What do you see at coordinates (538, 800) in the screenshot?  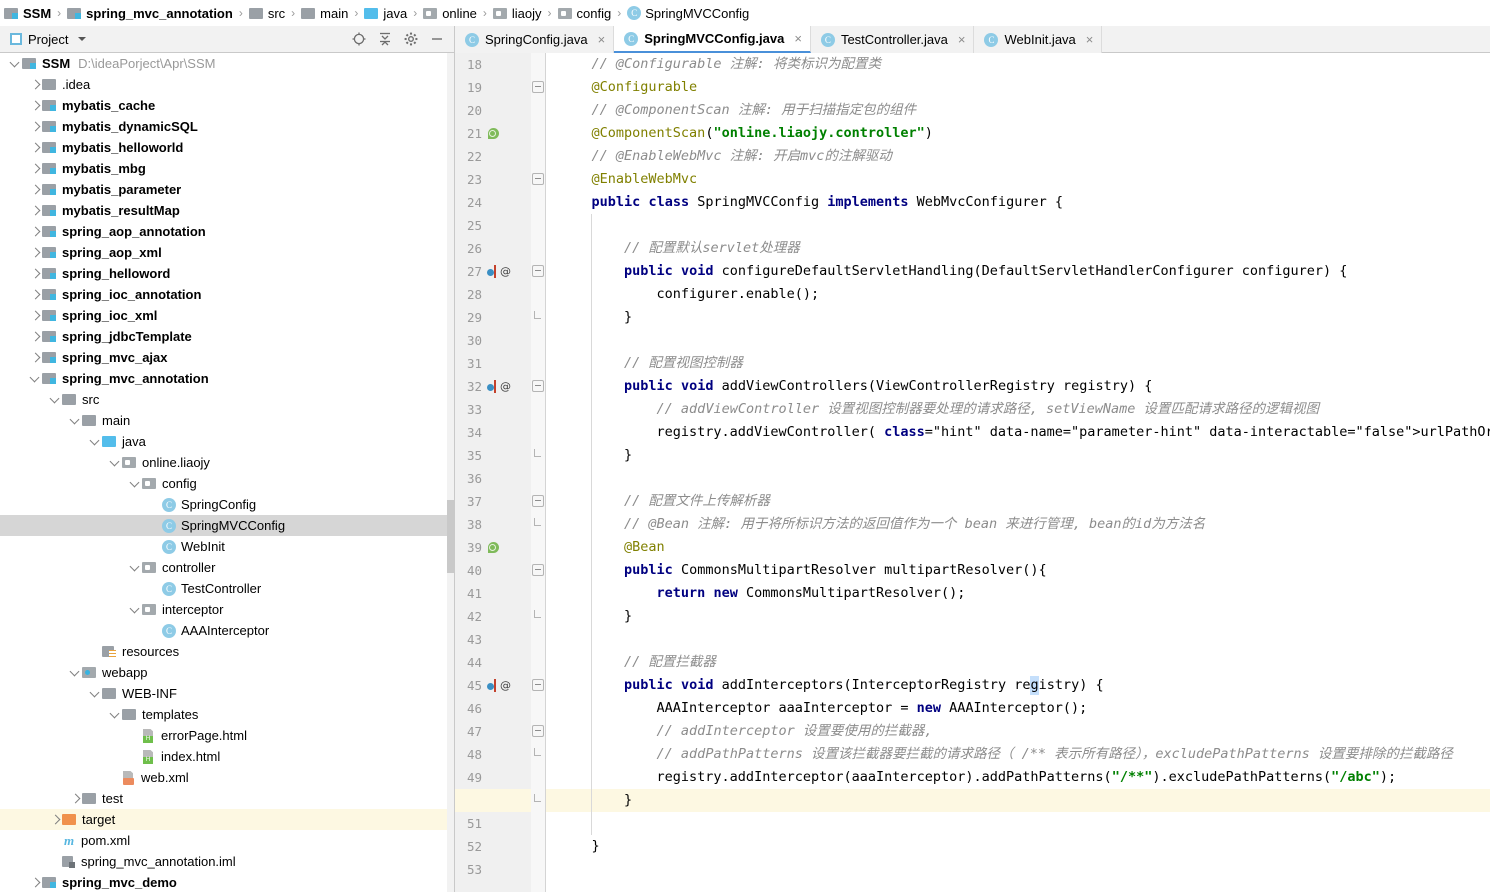 I see `fold-end-icon` at bounding box center [538, 800].